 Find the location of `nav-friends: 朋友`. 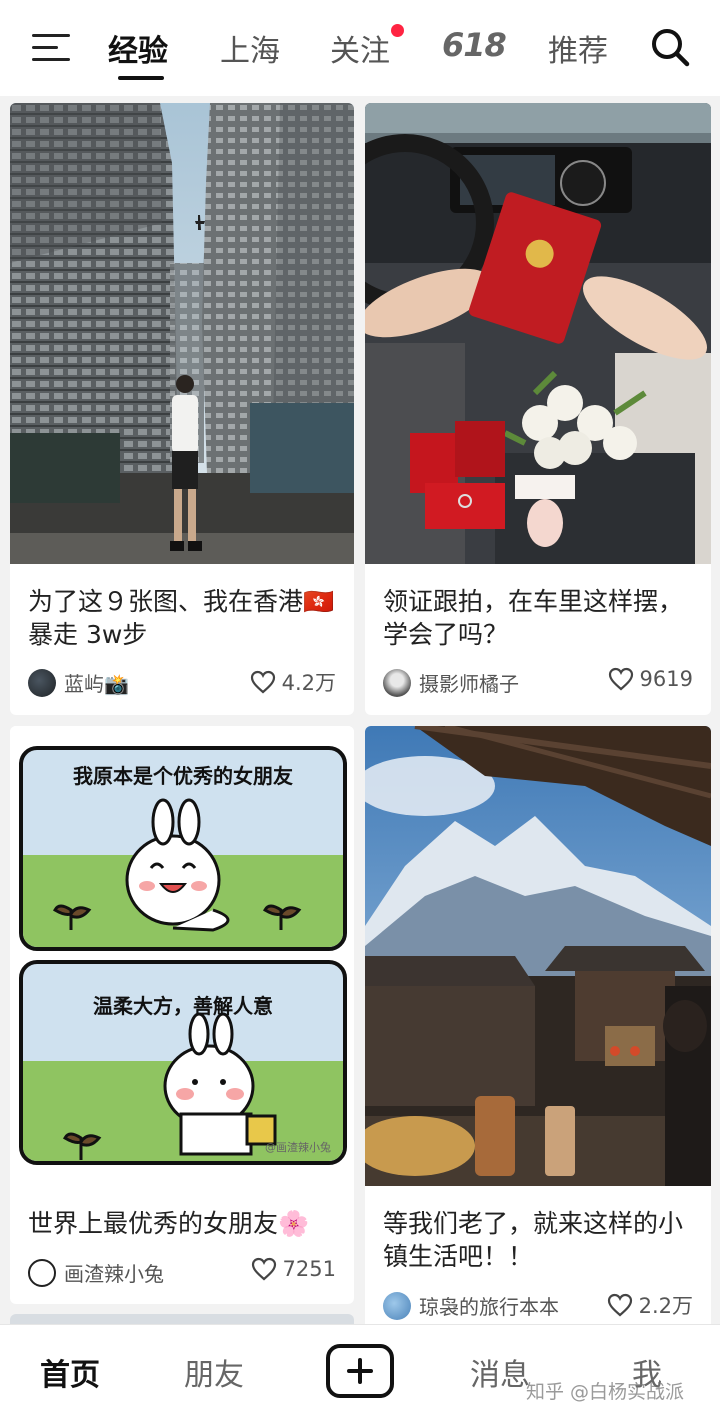

nav-friends: 朋友 is located at coordinates (214, 1372).